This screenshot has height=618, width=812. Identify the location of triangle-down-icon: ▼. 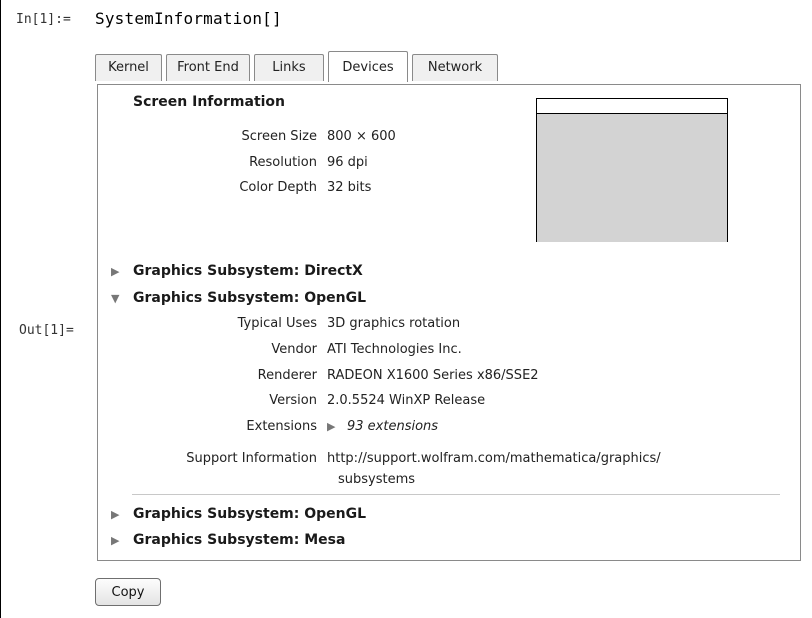
(115, 298).